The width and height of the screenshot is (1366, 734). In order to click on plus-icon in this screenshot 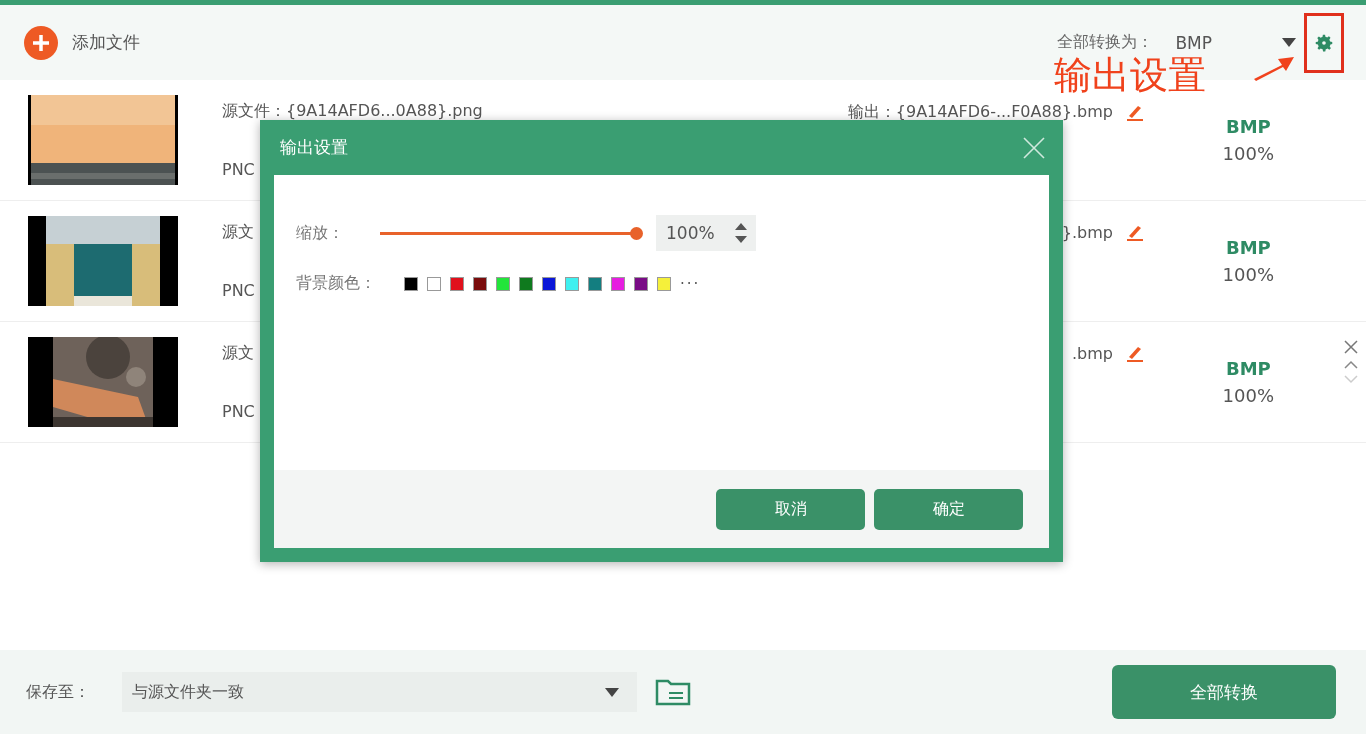, I will do `click(41, 42)`.